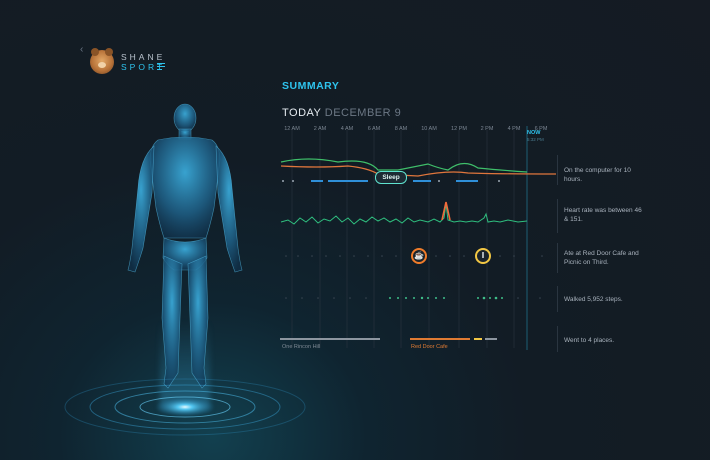  Describe the element at coordinates (603, 215) in the screenshot. I see `insight-heart-rate: Heart rate was between 46 & 151.` at that location.